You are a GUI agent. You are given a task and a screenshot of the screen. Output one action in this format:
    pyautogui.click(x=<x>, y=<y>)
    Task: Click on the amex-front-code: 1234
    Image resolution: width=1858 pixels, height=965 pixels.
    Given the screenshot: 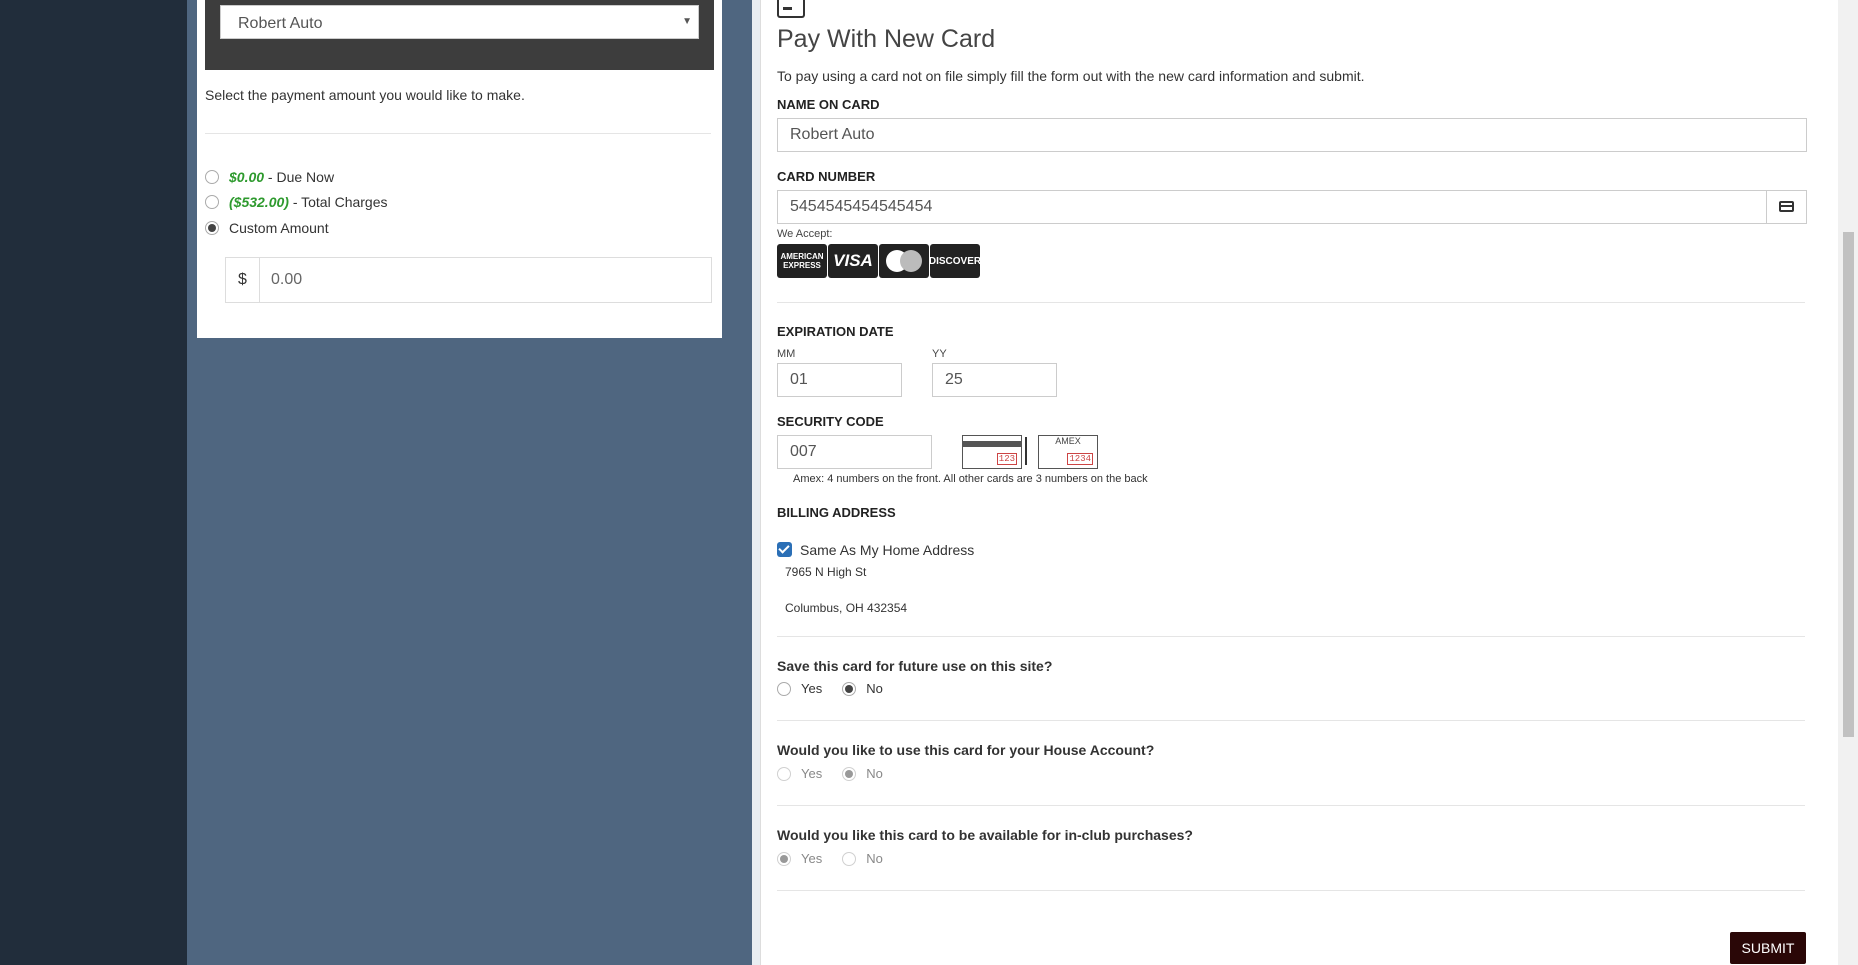 What is the action you would take?
    pyautogui.click(x=1080, y=459)
    